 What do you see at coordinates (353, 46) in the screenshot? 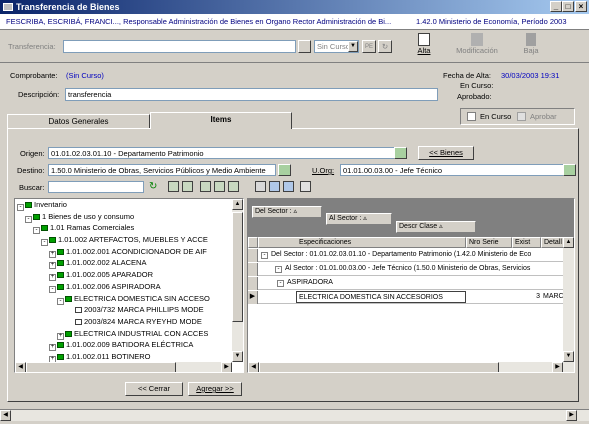
I see `status-dropdown-button: ▼` at bounding box center [353, 46].